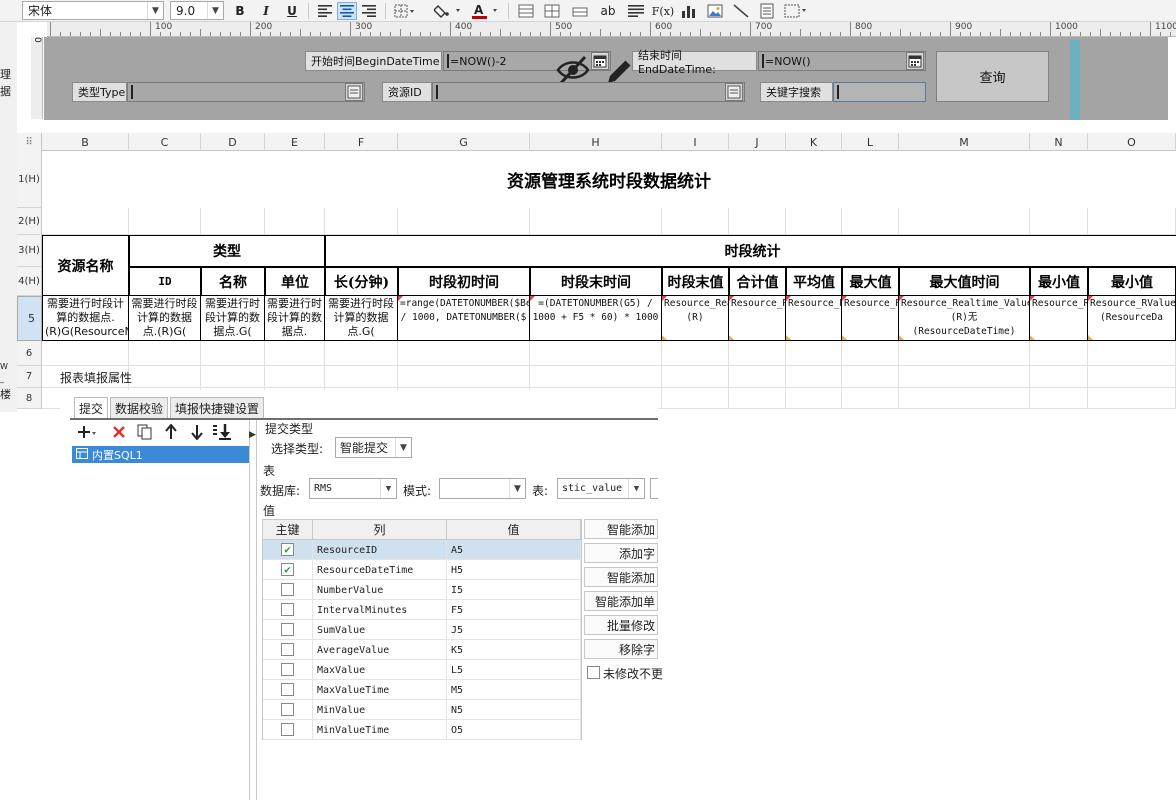 This screenshot has width=1176, height=800. Describe the element at coordinates (361, 142) in the screenshot. I see `column-header: F` at that location.